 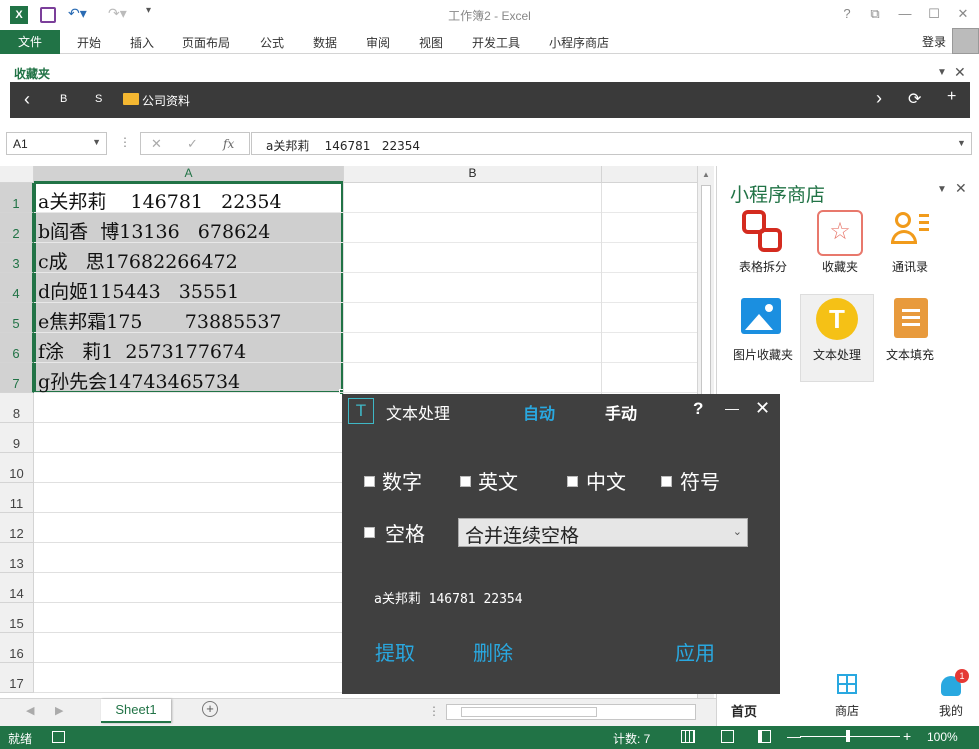 I want to click on row-header: 6, so click(x=17, y=348).